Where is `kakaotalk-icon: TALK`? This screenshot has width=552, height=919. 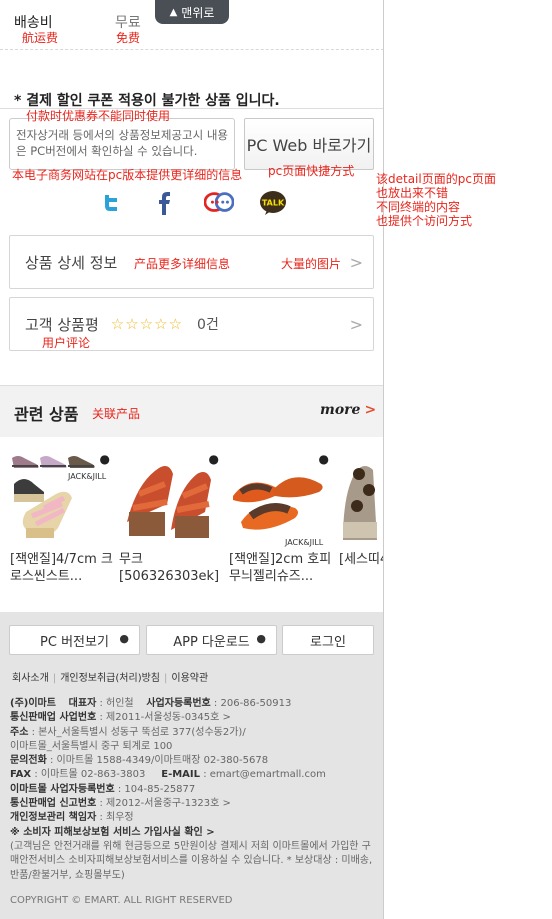 kakaotalk-icon: TALK is located at coordinates (273, 203).